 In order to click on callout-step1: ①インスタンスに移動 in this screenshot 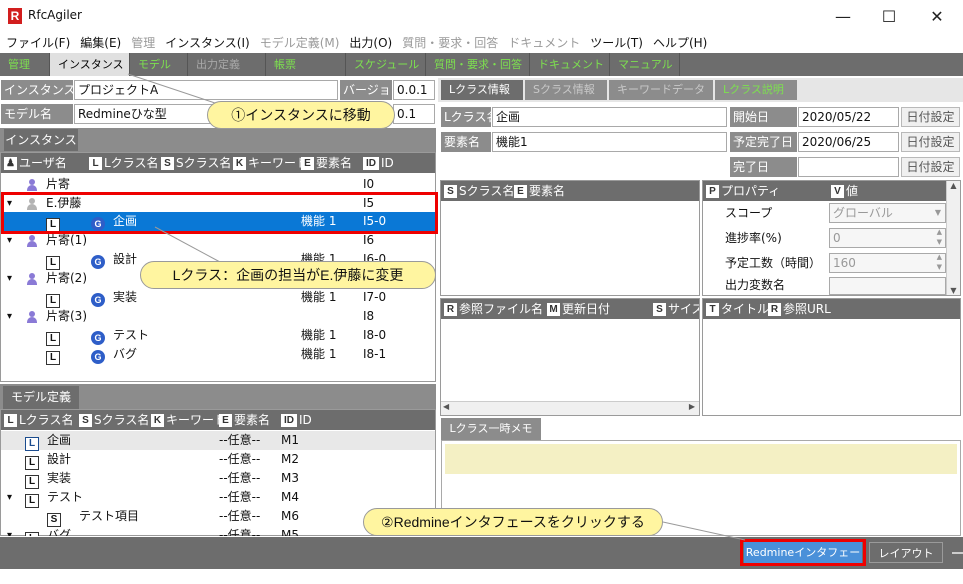, I will do `click(301, 115)`.